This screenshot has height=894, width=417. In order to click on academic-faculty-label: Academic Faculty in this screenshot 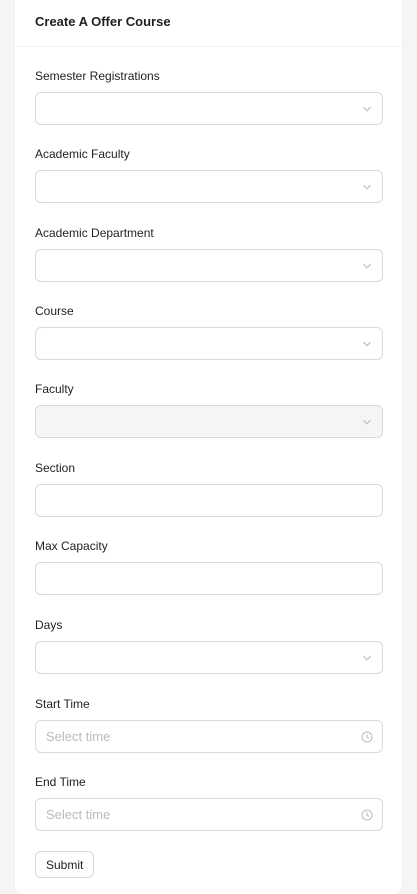, I will do `click(82, 154)`.